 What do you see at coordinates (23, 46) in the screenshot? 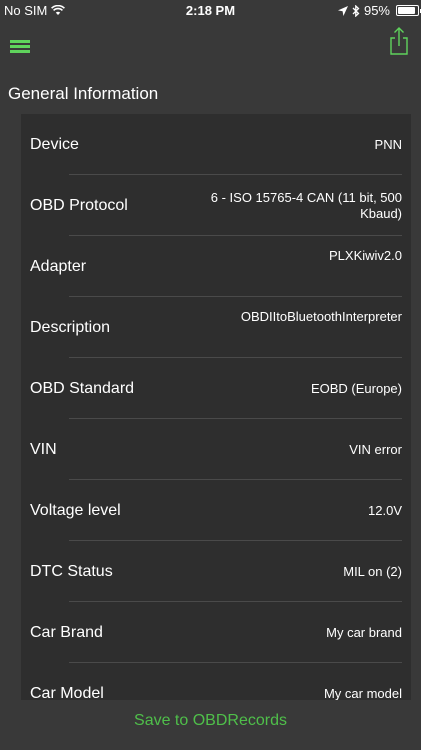
I see `hamburger-menu-icon` at bounding box center [23, 46].